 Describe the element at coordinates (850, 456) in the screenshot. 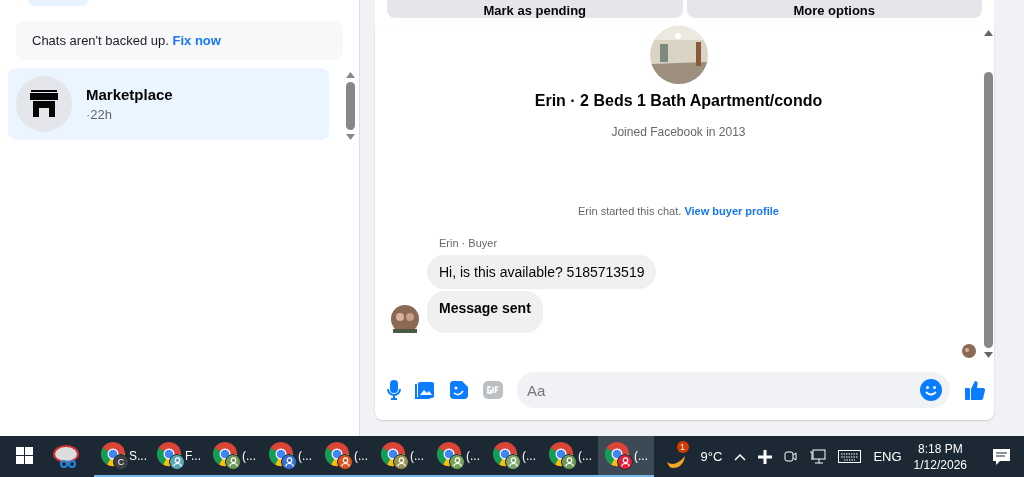

I see `keyboard-icon` at that location.